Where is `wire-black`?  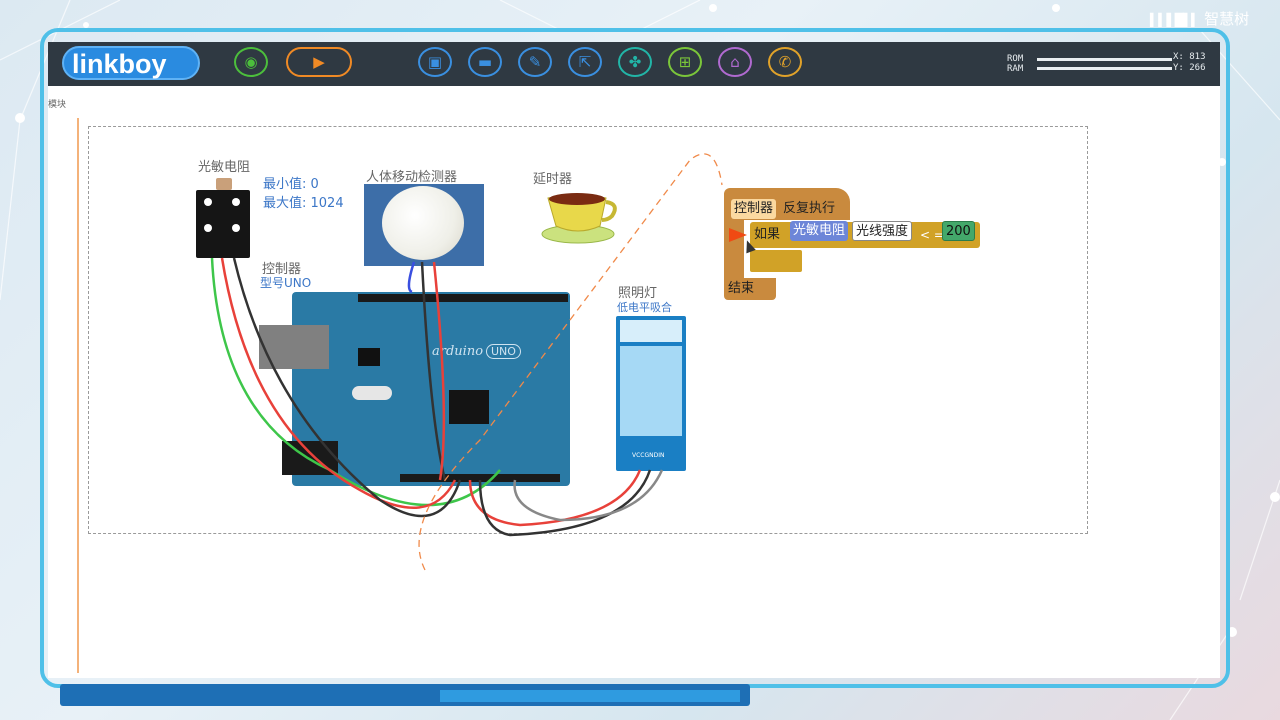
wire-black is located at coordinates (347, 387).